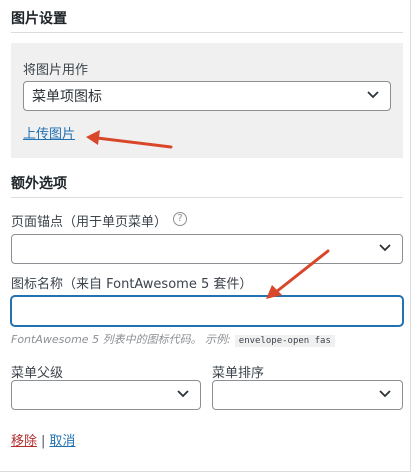 Image resolution: width=412 pixels, height=473 pixels. What do you see at coordinates (49, 132) in the screenshot?
I see `upload-image-link: 上传图片` at bounding box center [49, 132].